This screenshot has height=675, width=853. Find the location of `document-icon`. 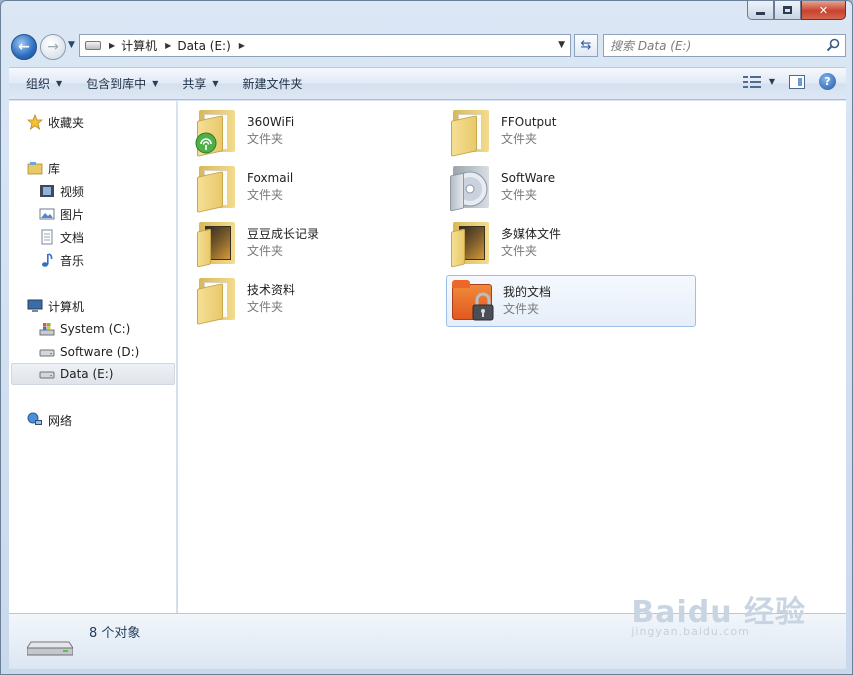

document-icon is located at coordinates (47, 237).